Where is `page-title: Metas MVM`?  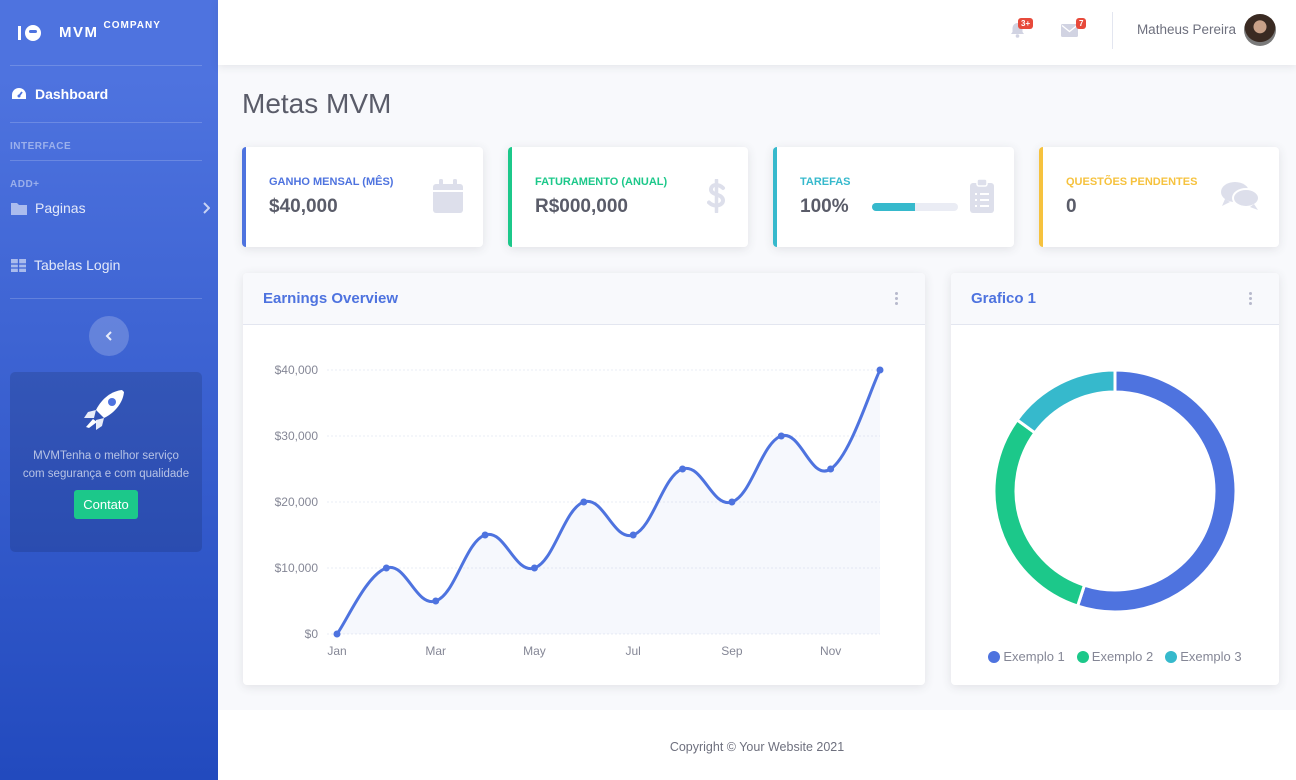 page-title: Metas MVM is located at coordinates (317, 103).